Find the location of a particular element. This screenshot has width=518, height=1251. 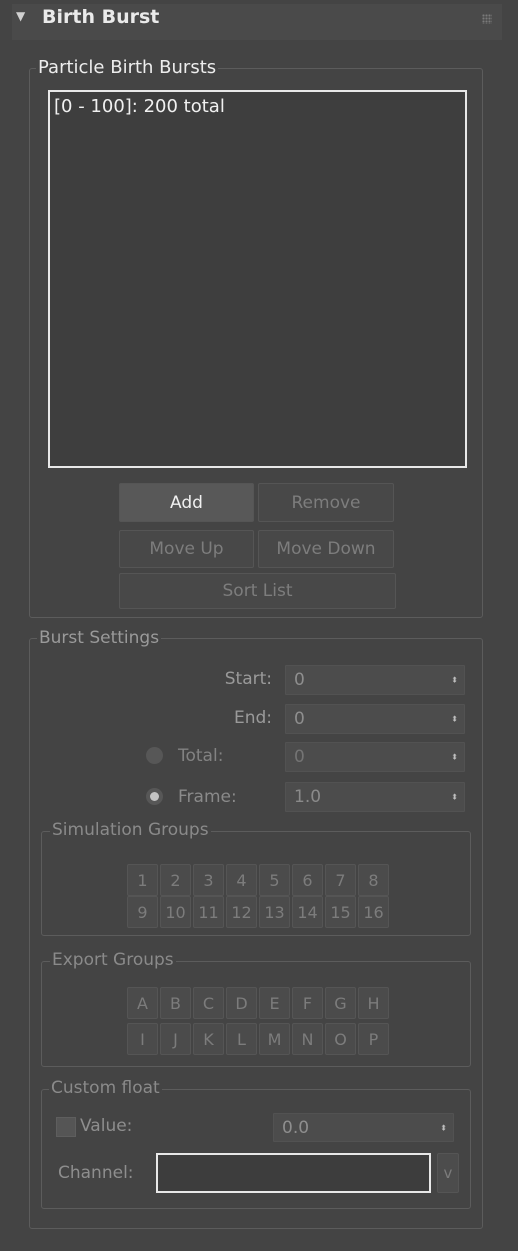

value-checkbox is located at coordinates (66, 1127).